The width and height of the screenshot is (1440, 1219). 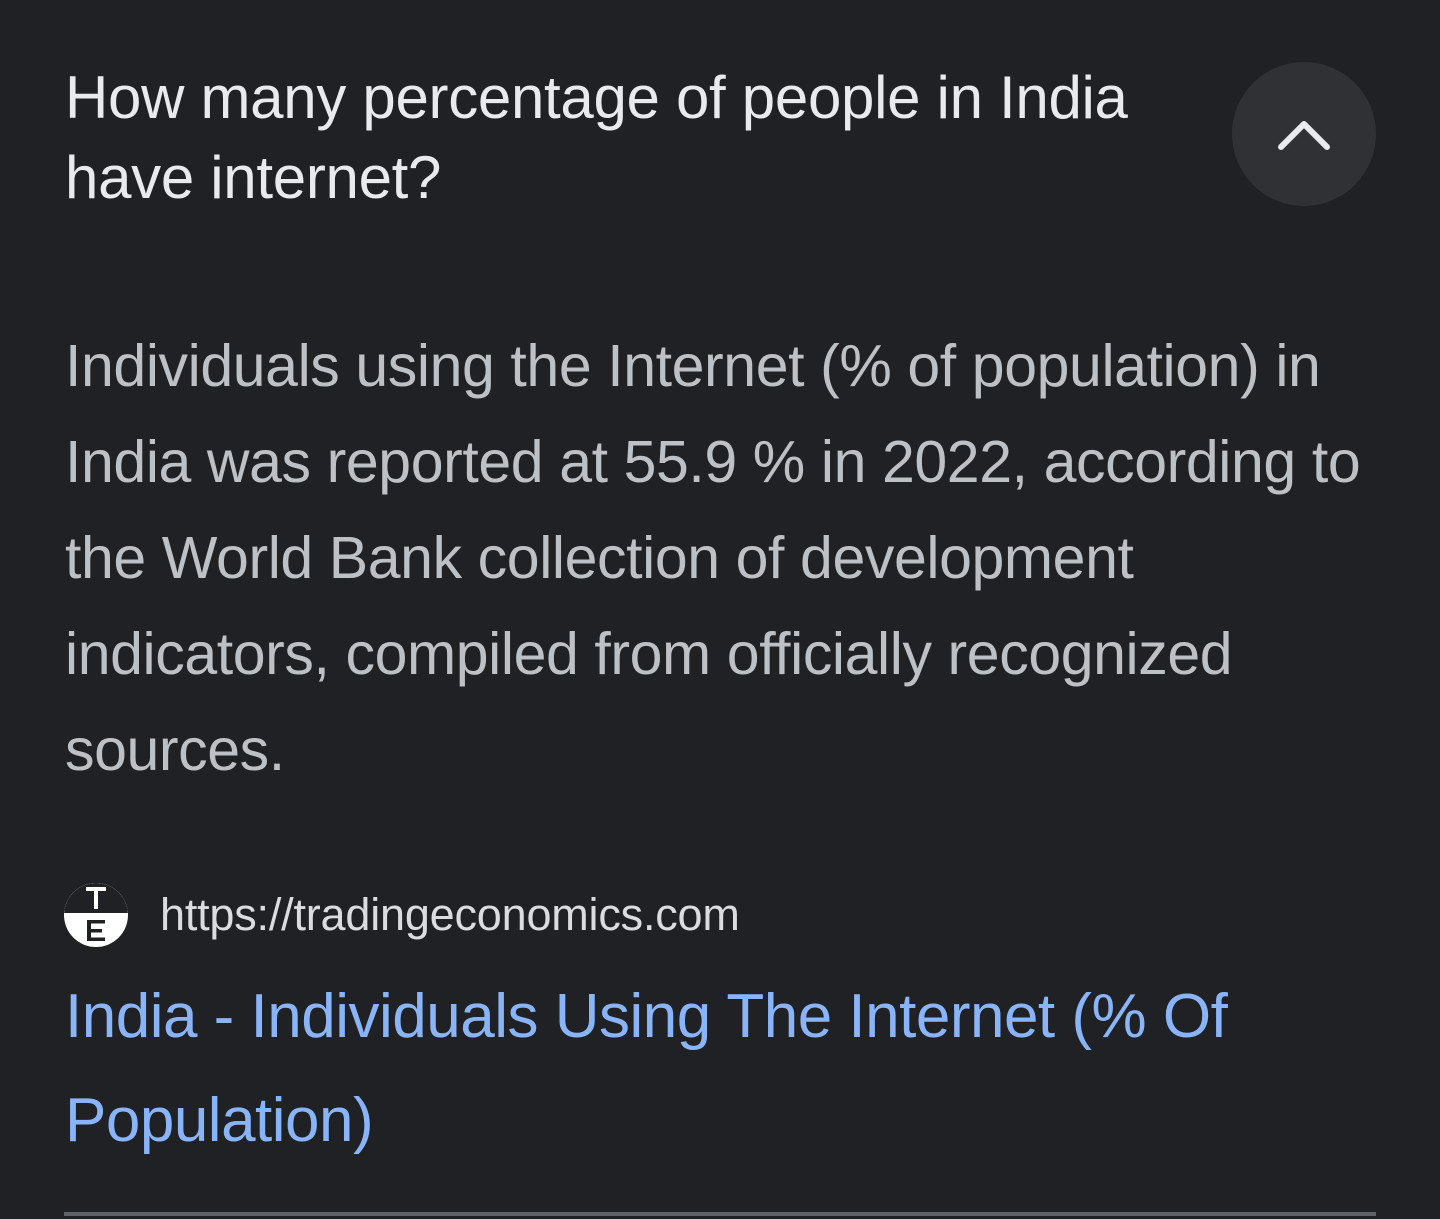 I want to click on chevron-up-icon, so click(x=1304, y=134).